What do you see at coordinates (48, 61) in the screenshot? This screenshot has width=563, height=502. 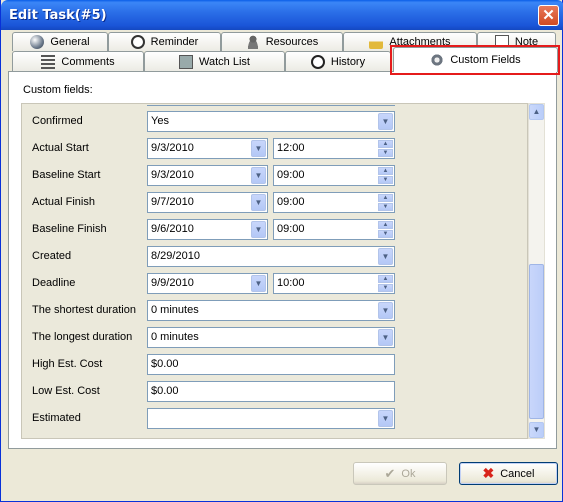 I see `comment-list-icon` at bounding box center [48, 61].